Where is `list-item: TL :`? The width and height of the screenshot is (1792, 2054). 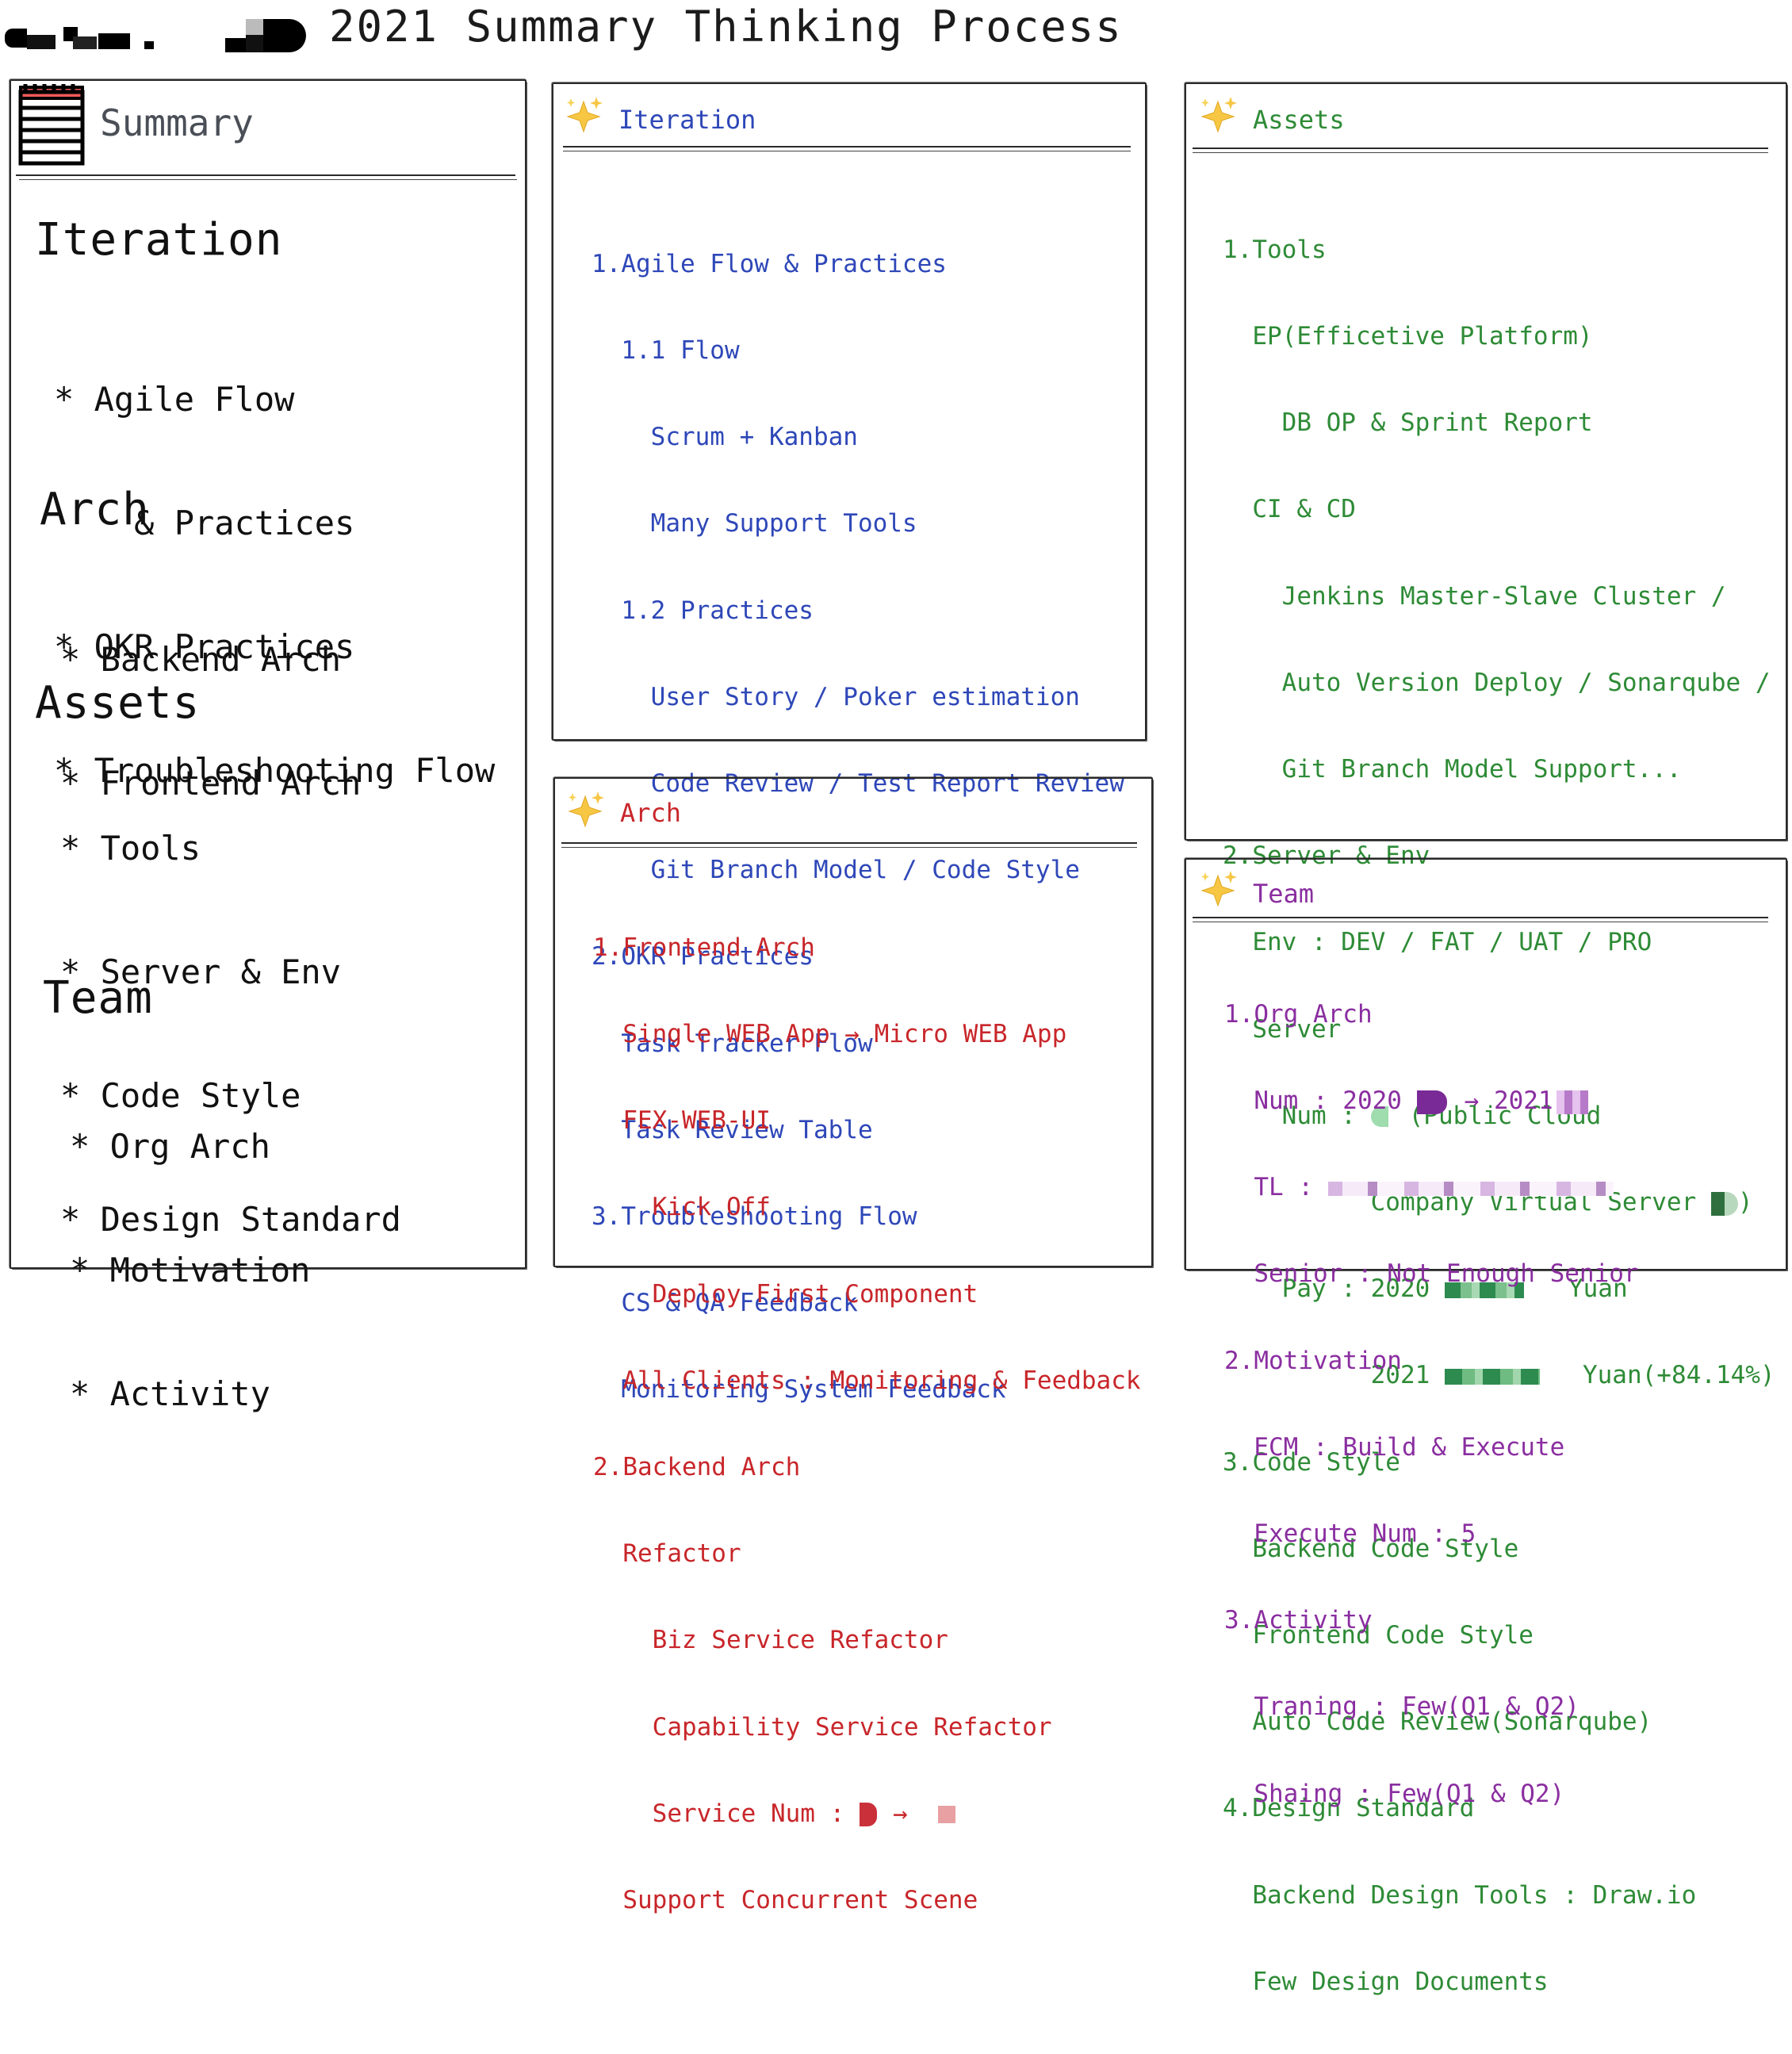 list-item: TL : is located at coordinates (1431, 1187).